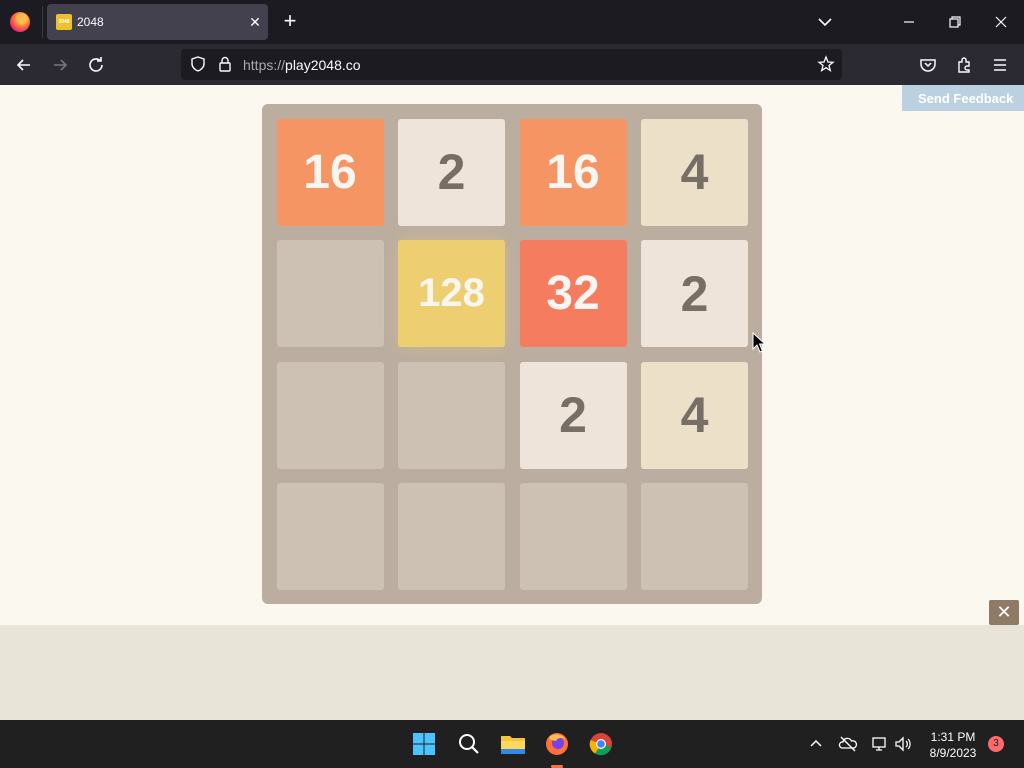 The image size is (1024, 768). I want to click on firefox-icon, so click(557, 744).